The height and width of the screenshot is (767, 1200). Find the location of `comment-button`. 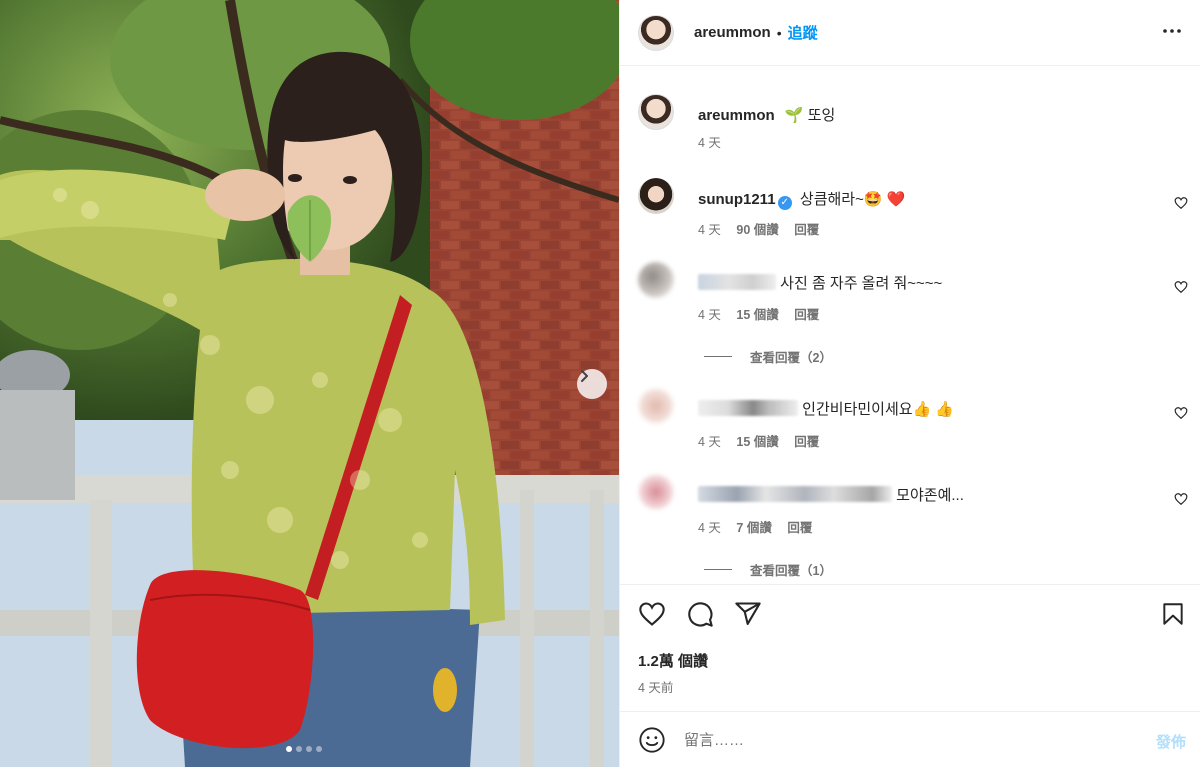

comment-button is located at coordinates (700, 615).